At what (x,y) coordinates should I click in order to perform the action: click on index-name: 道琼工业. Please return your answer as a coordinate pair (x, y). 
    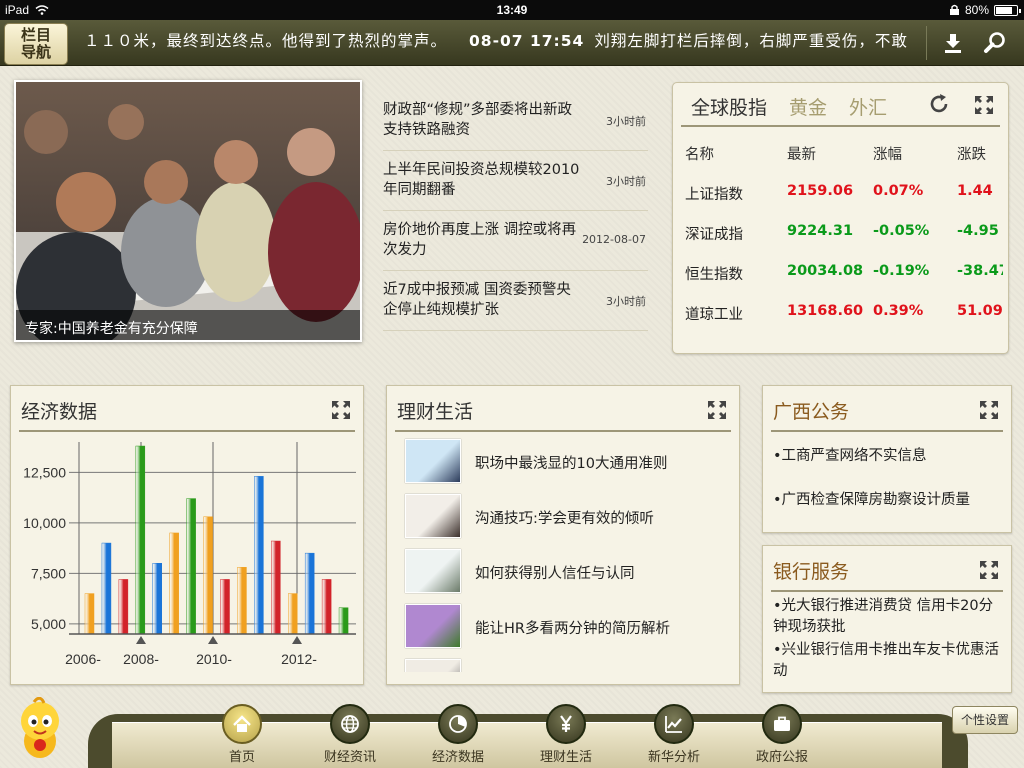
    Looking at the image, I should click on (714, 315).